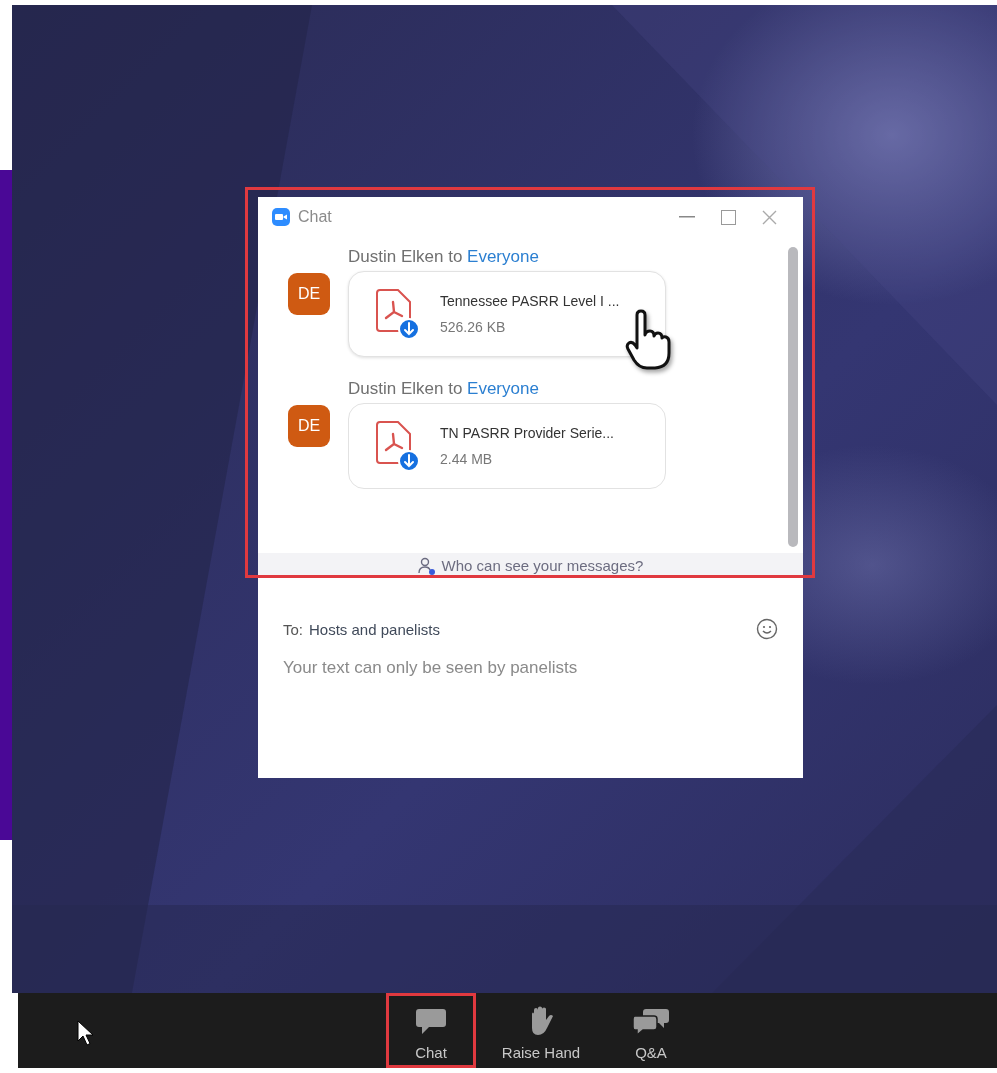  I want to click on window-title: Chat, so click(315, 217).